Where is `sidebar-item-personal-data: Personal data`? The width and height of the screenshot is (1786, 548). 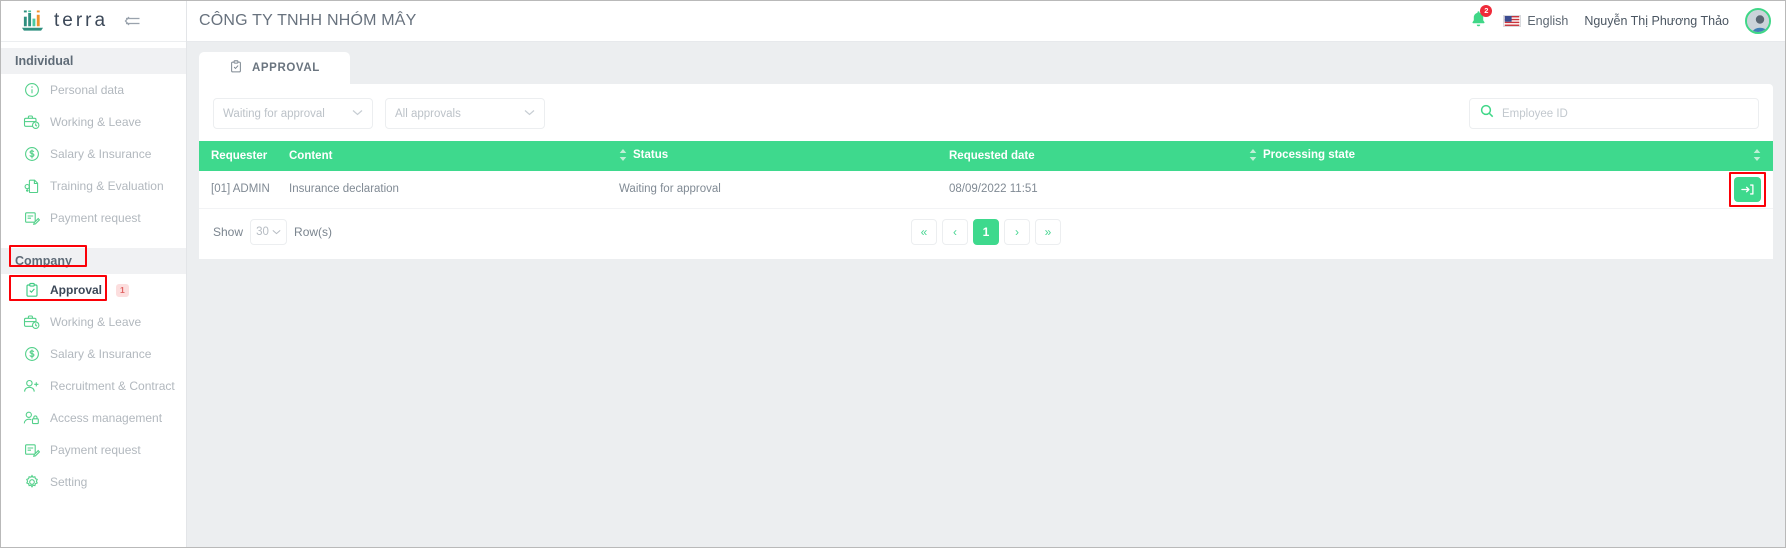
sidebar-item-personal-data: Personal data is located at coordinates (93, 90).